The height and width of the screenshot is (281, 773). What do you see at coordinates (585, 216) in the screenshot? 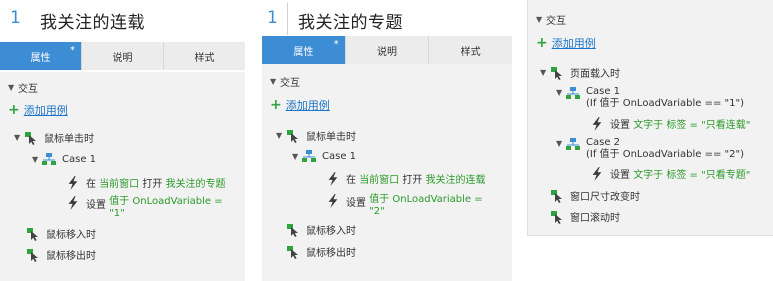
I see `event-window-scroll: 窗口滚动时` at bounding box center [585, 216].